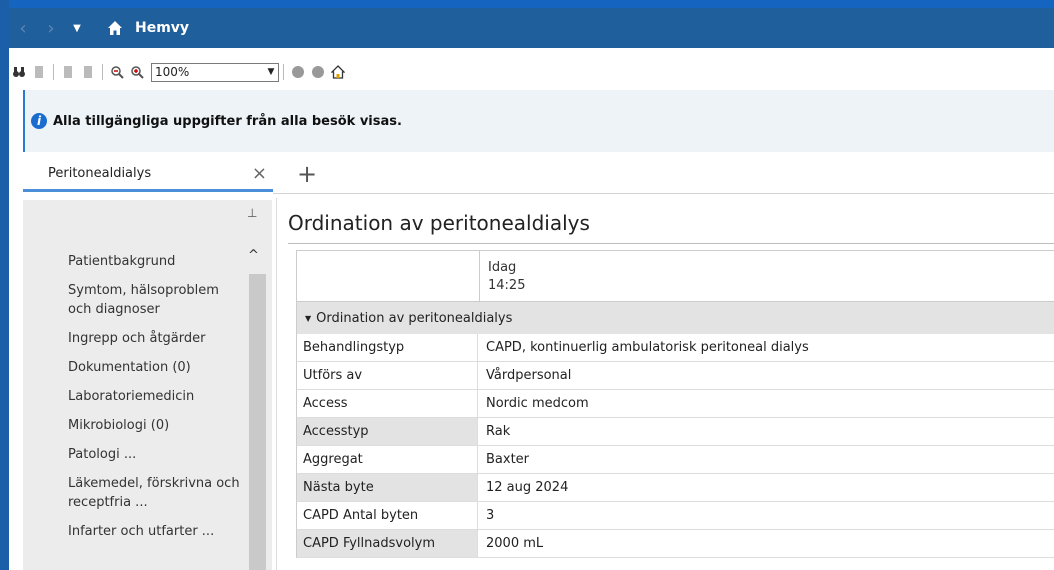 The height and width of the screenshot is (570, 1054). I want to click on window-edge, so click(4, 285).